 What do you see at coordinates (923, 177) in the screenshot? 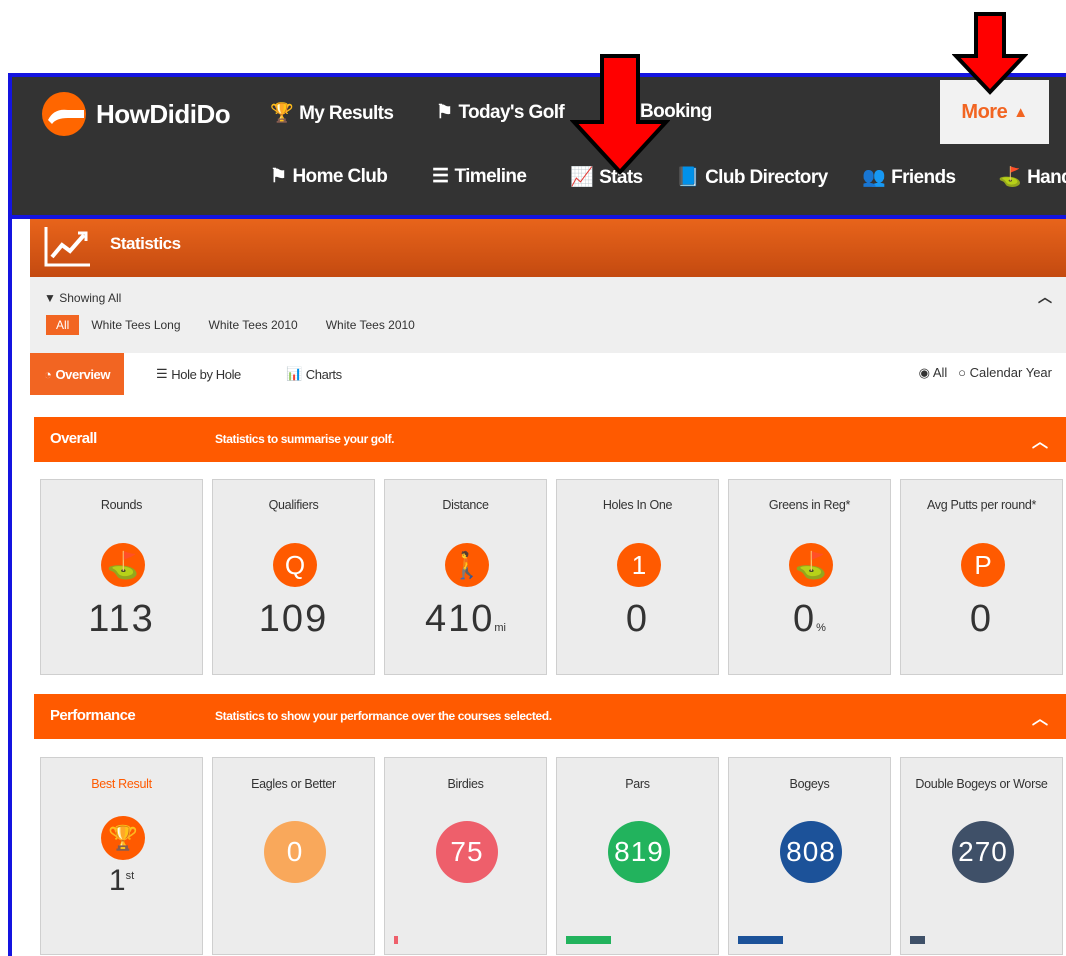
I see `nav-label: Friends` at bounding box center [923, 177].